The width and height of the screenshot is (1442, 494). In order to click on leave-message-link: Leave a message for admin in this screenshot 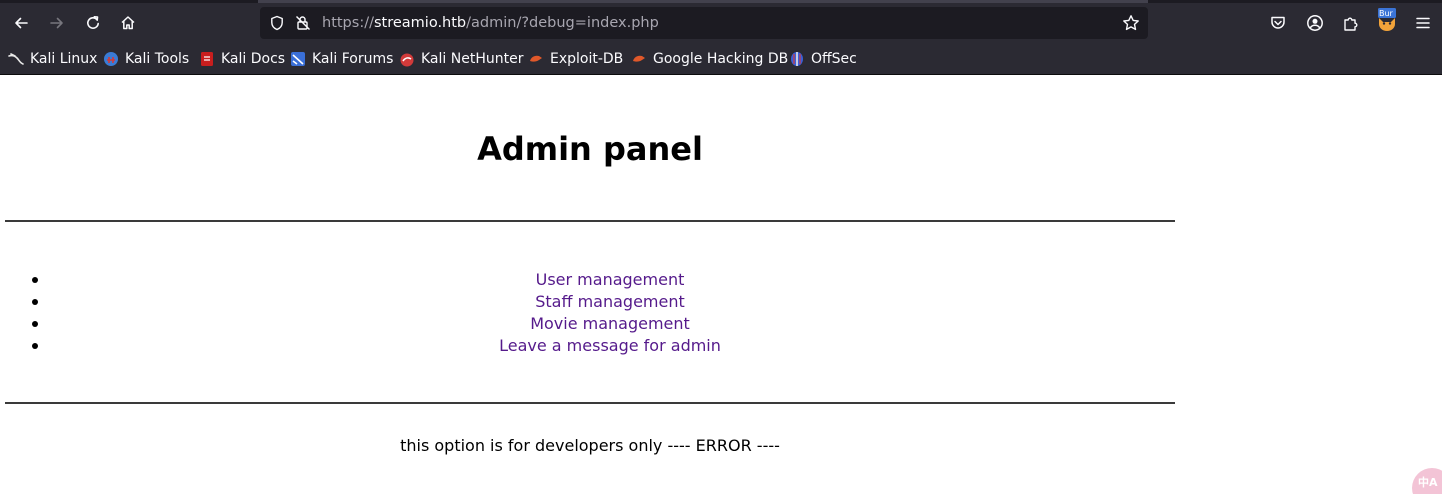, I will do `click(610, 345)`.